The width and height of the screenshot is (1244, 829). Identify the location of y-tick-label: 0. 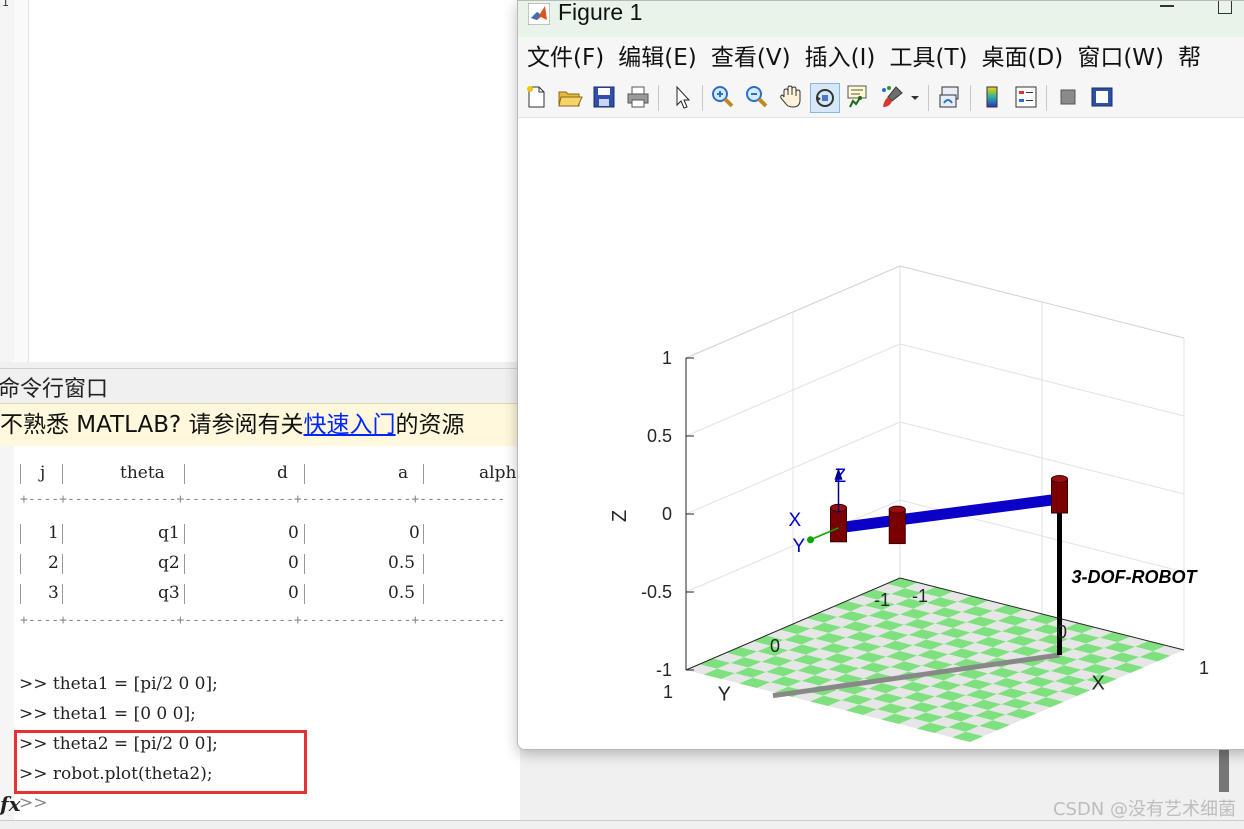
(775, 646).